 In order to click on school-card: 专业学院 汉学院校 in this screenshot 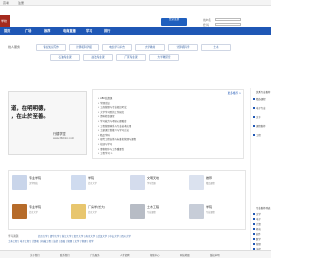, I will do `click(40, 187)`.